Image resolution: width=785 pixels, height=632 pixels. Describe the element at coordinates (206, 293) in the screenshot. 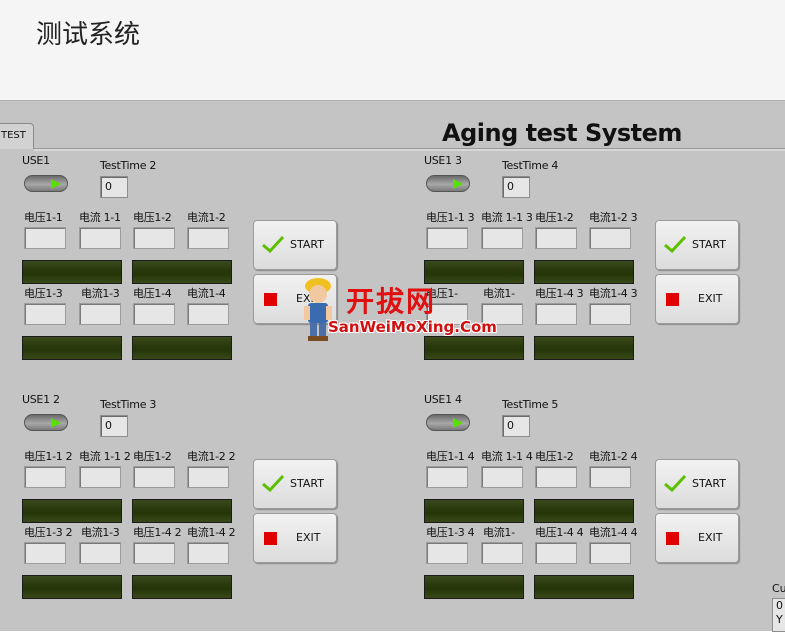

I see `current-label: 电流1-4` at that location.